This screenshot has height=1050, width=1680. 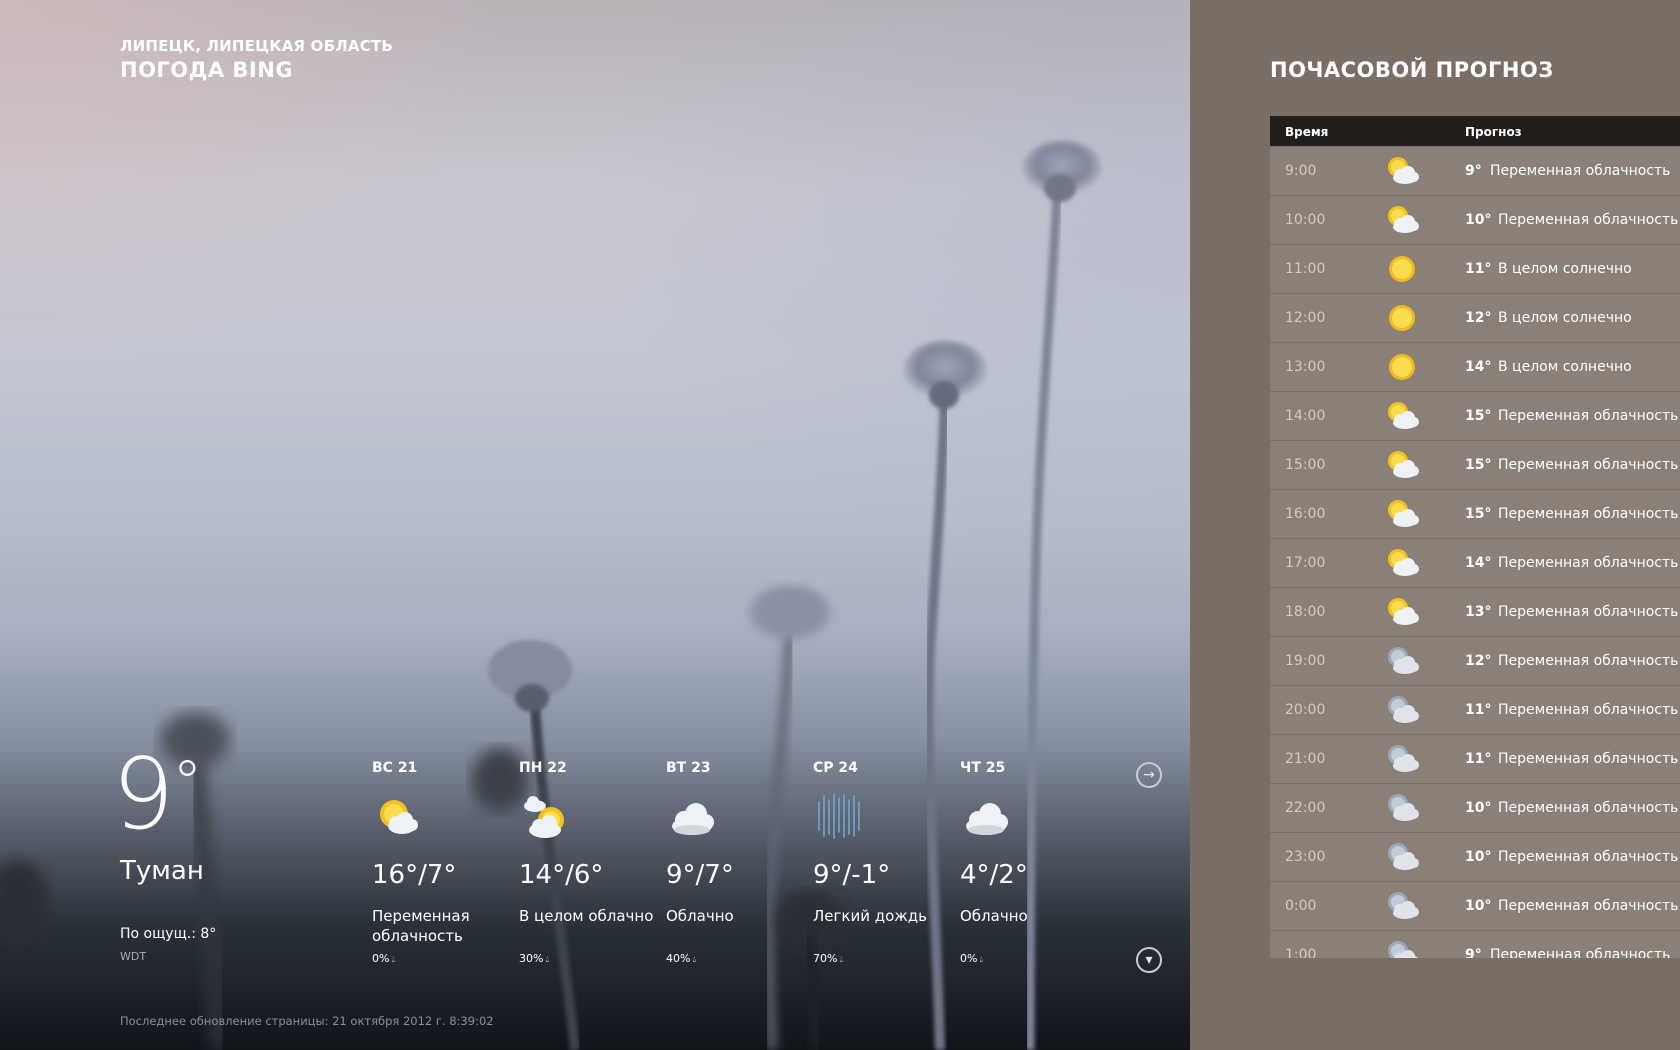 I want to click on day-name: СР 24, so click(x=835, y=768).